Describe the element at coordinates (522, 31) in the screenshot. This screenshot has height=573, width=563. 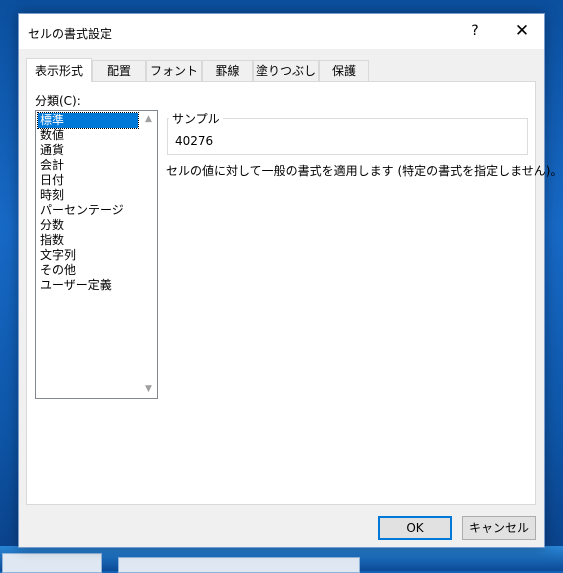
I see `close-button: ✕` at that location.